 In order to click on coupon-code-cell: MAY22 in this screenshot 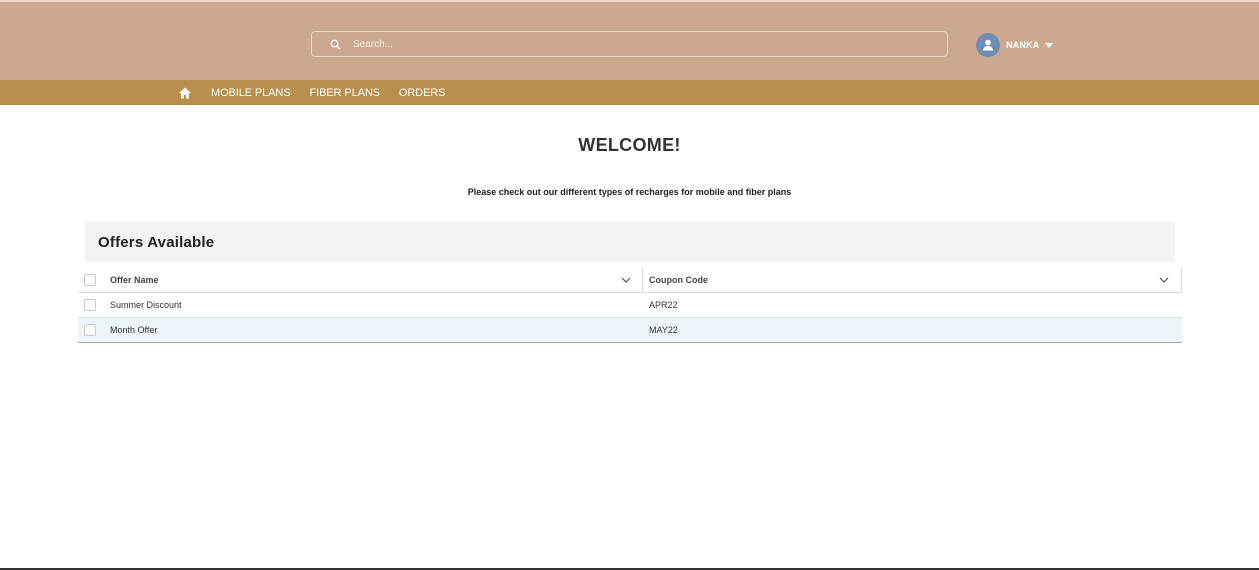, I will do `click(663, 330)`.